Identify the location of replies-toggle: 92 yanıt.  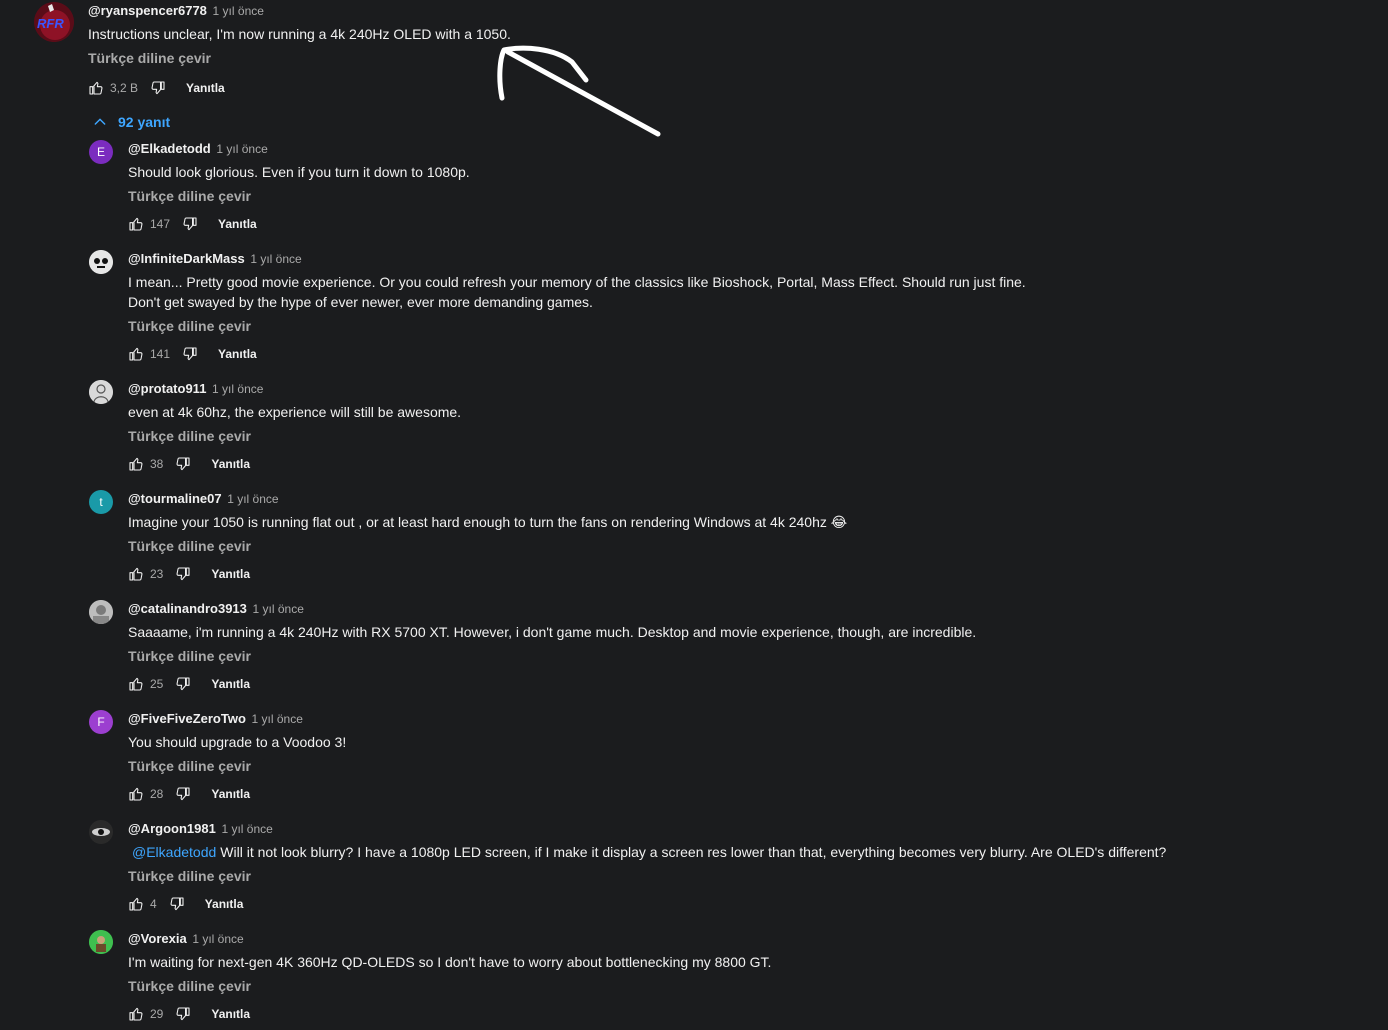
(131, 122).